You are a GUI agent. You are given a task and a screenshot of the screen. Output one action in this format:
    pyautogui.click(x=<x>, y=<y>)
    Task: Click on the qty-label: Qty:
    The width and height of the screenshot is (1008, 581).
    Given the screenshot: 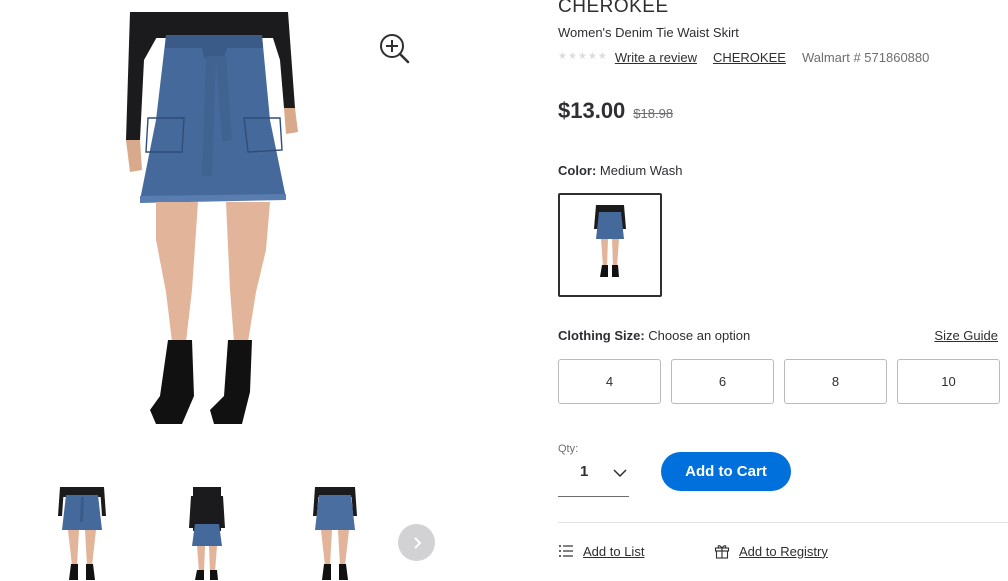 What is the action you would take?
    pyautogui.click(x=568, y=449)
    